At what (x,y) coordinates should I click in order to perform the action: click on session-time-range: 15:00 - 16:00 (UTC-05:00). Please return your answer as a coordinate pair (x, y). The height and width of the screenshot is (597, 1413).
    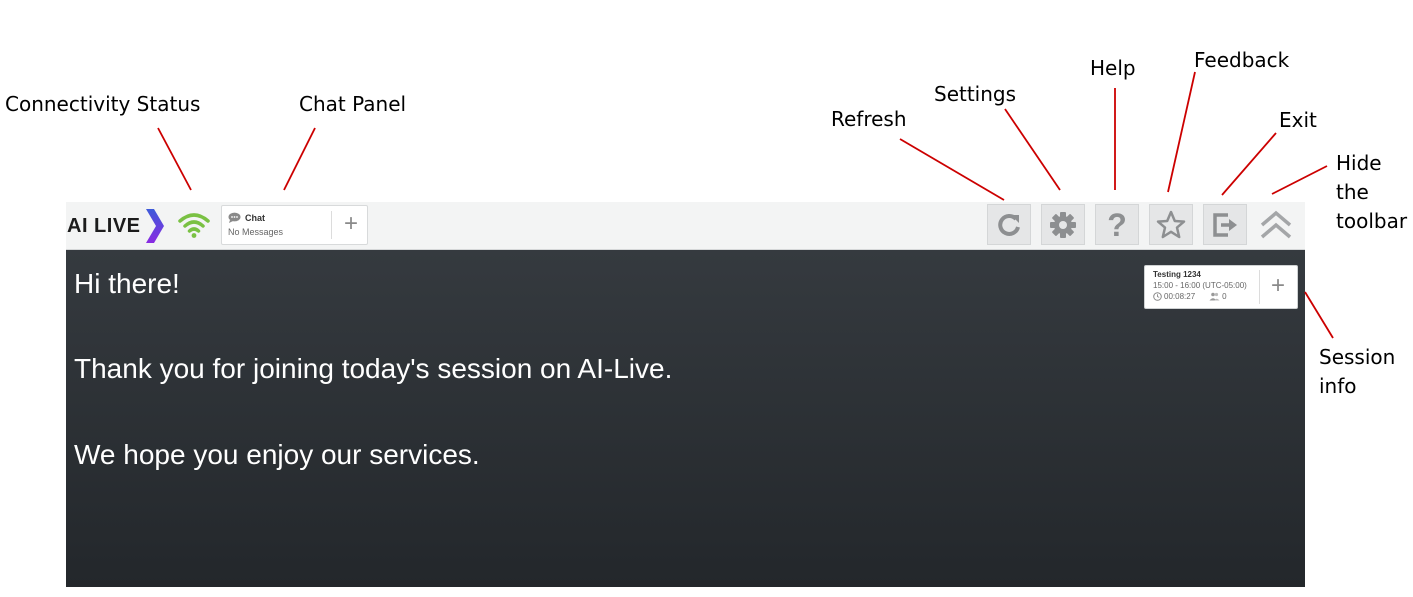
    Looking at the image, I should click on (1200, 285).